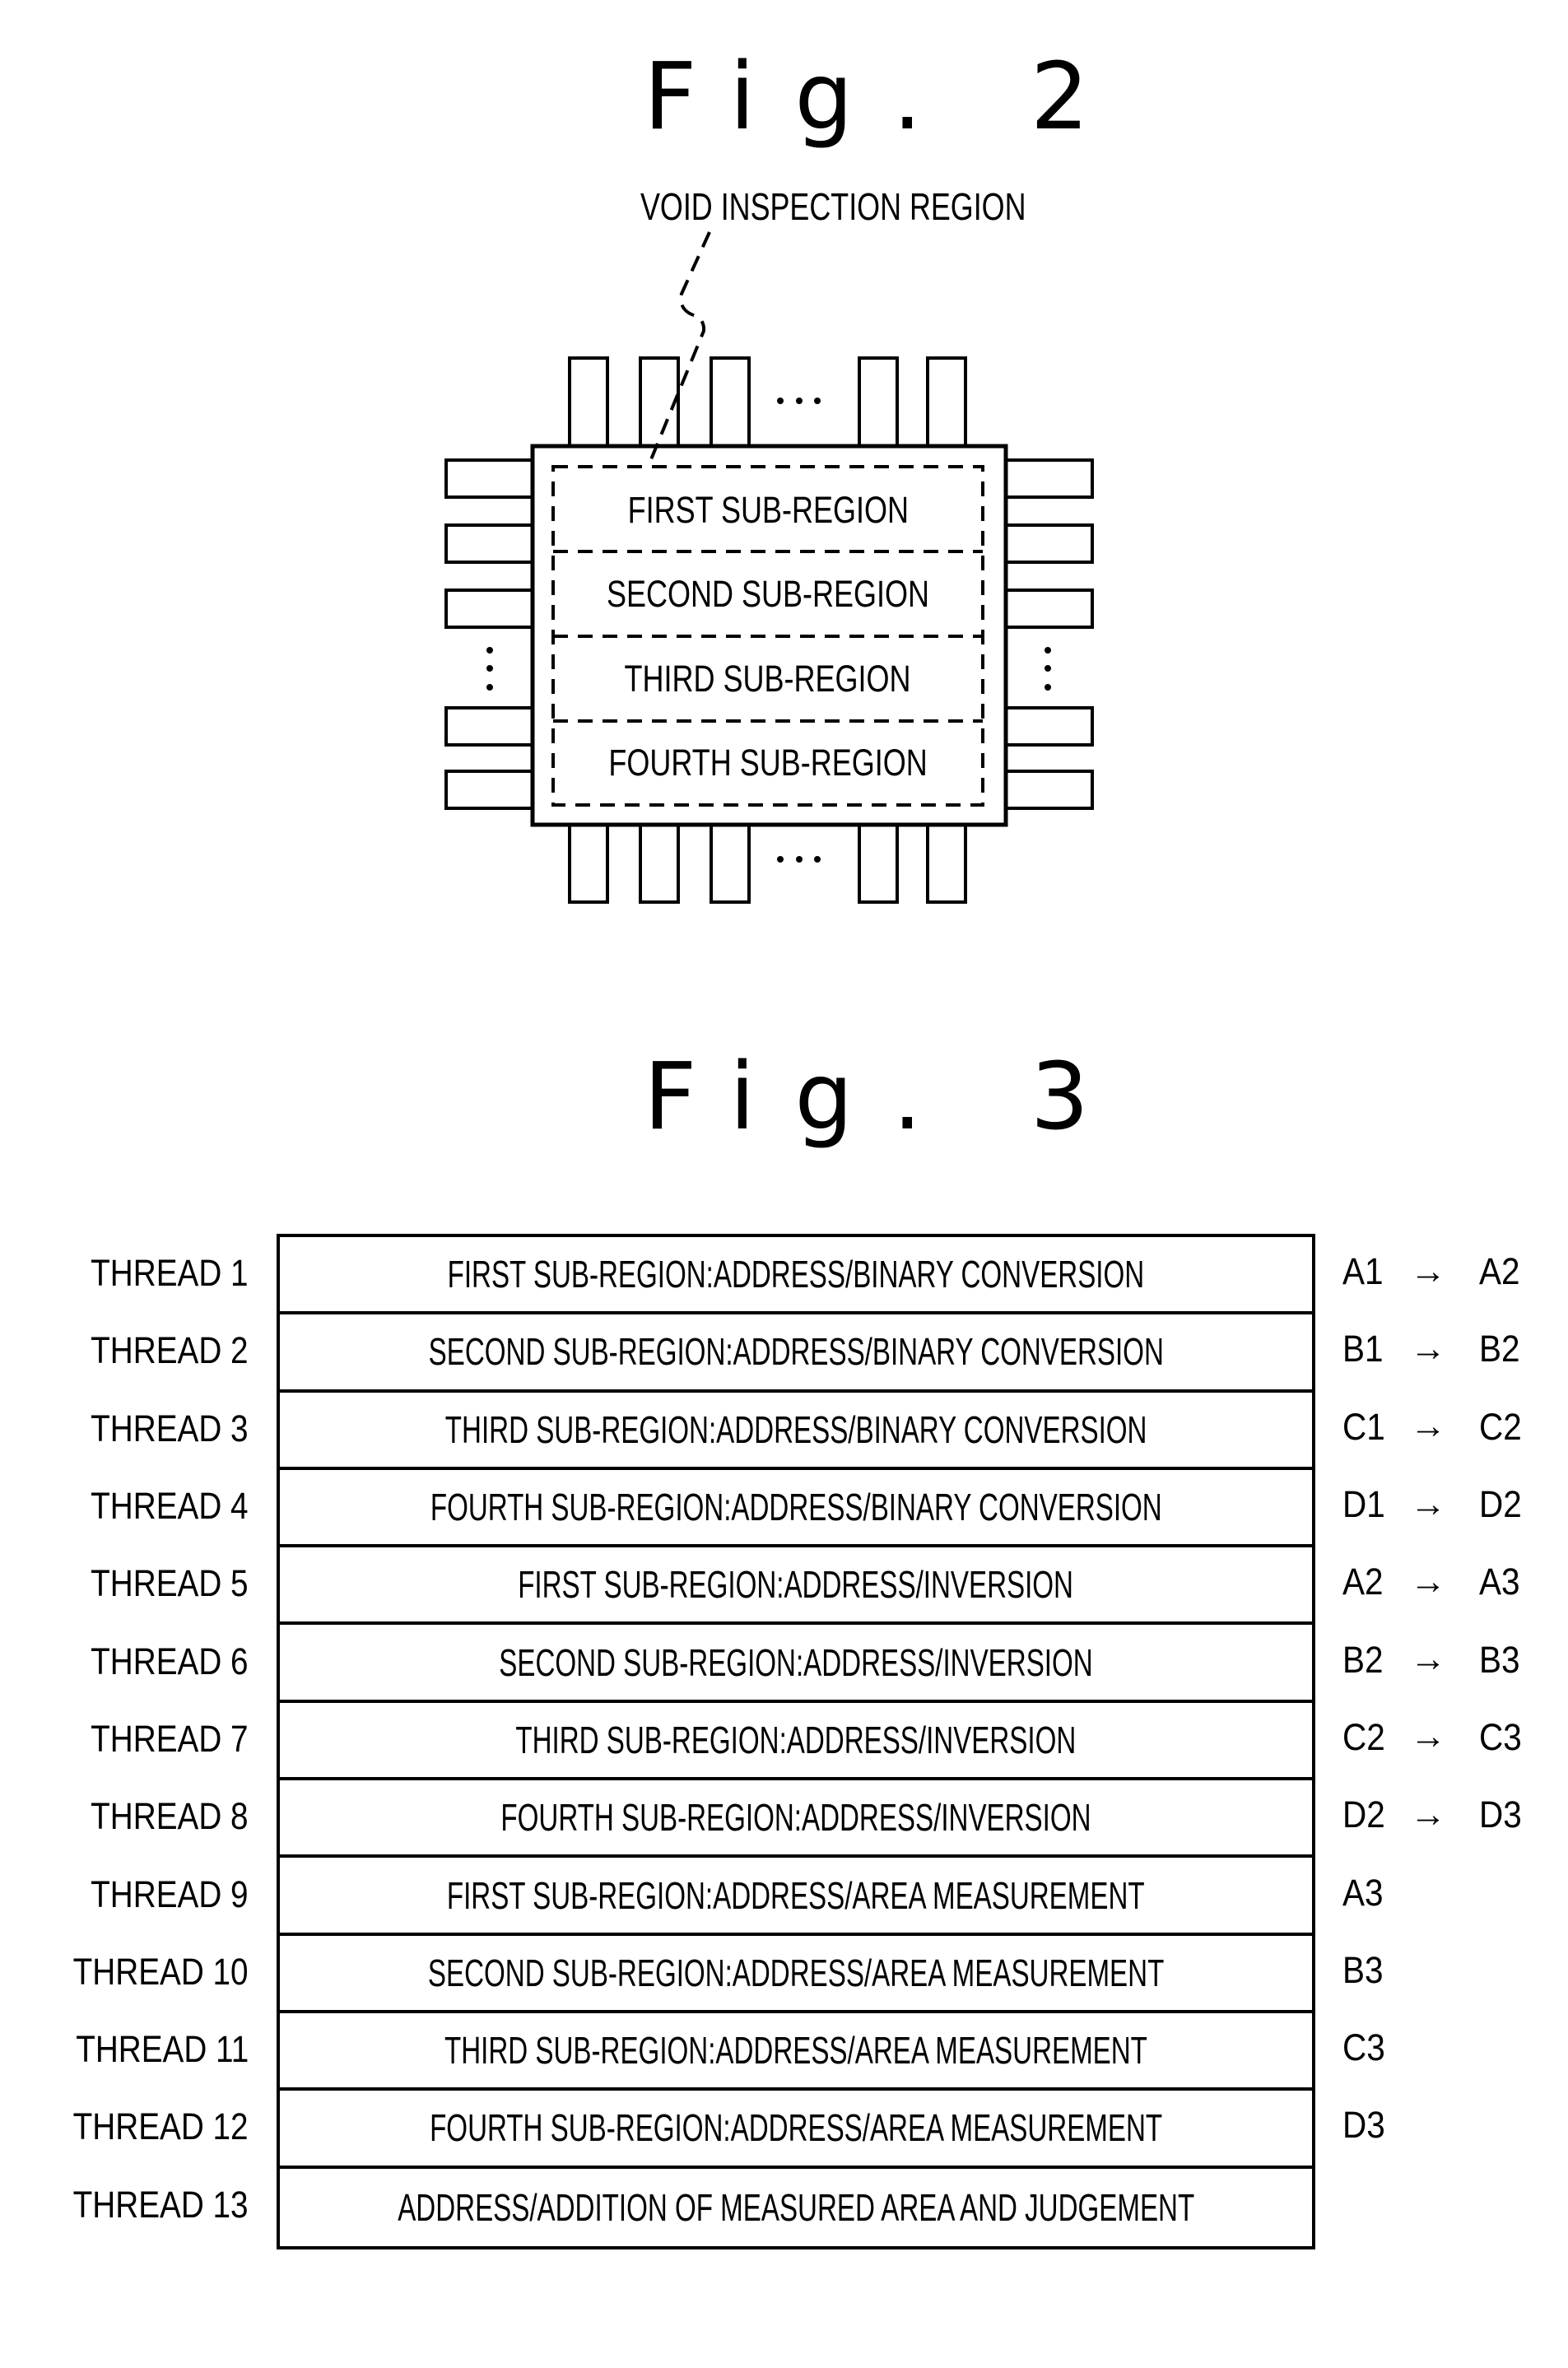 The height and width of the screenshot is (2368, 1568). I want to click on first-sub-region-label: FIRST SUB-REGION, so click(768, 509).